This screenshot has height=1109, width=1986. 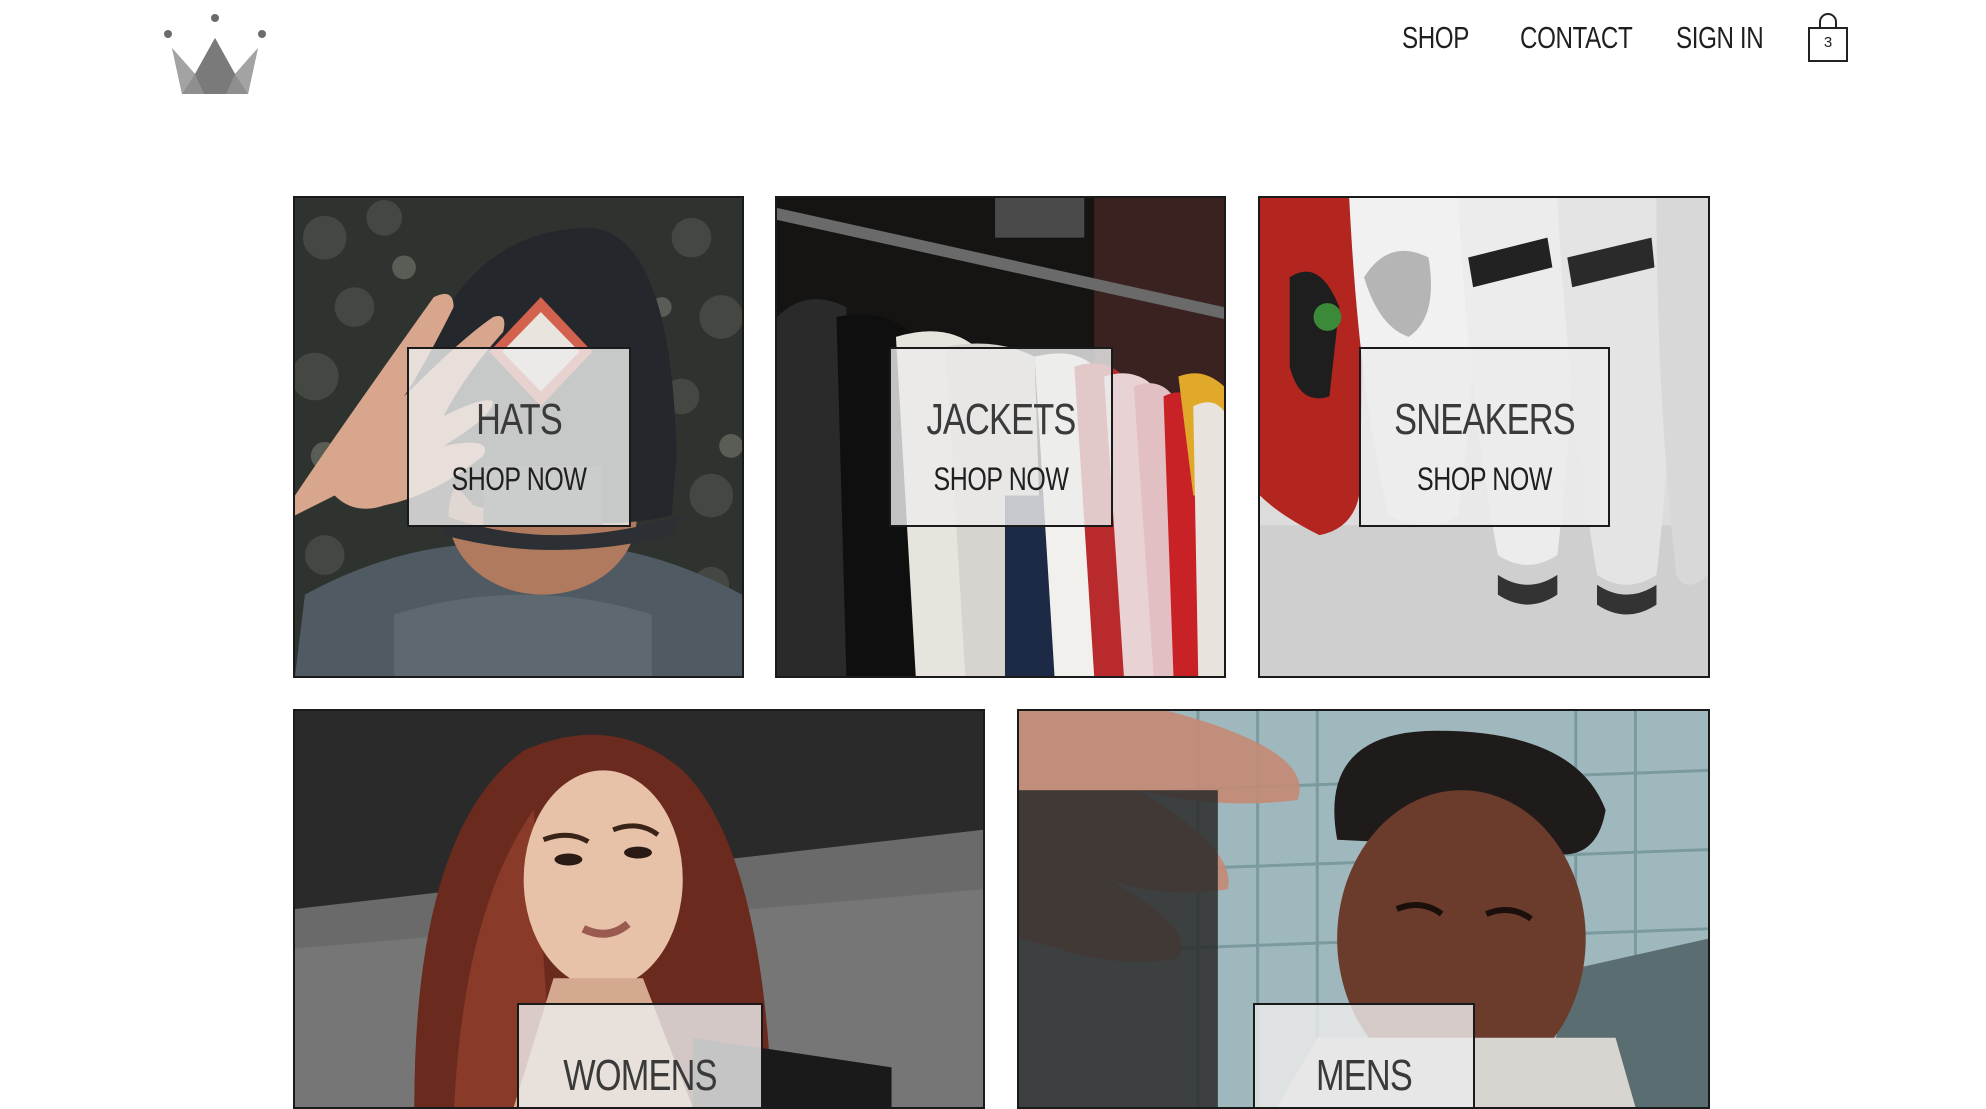 I want to click on category-tile-sneakers: SNEAKERS SHOP NOW, so click(x=1484, y=437).